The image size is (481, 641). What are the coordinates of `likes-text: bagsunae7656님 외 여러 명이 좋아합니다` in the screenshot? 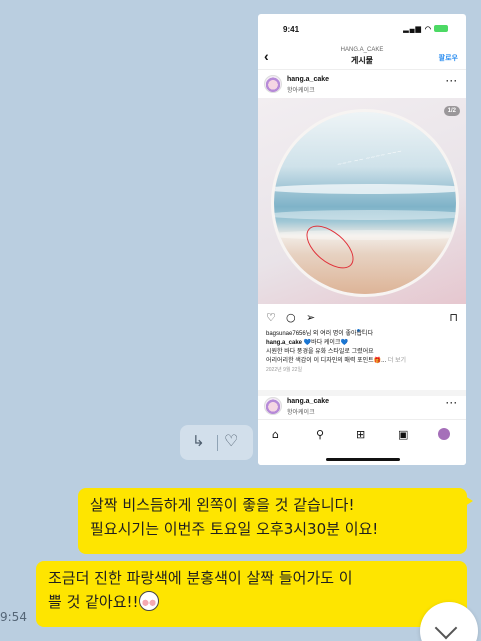 It's located at (320, 334).